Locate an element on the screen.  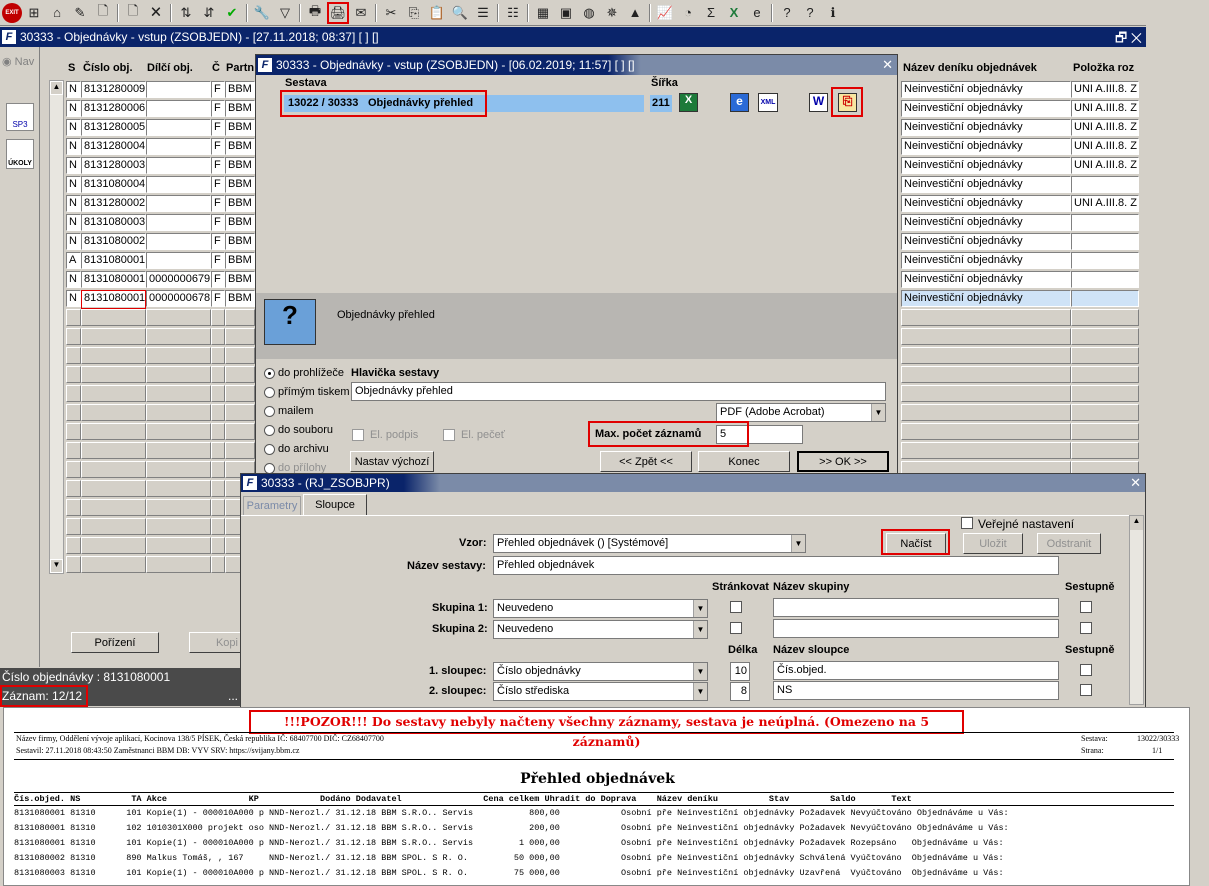
skupina1-strankovat-checkbox is located at coordinates (736, 607).